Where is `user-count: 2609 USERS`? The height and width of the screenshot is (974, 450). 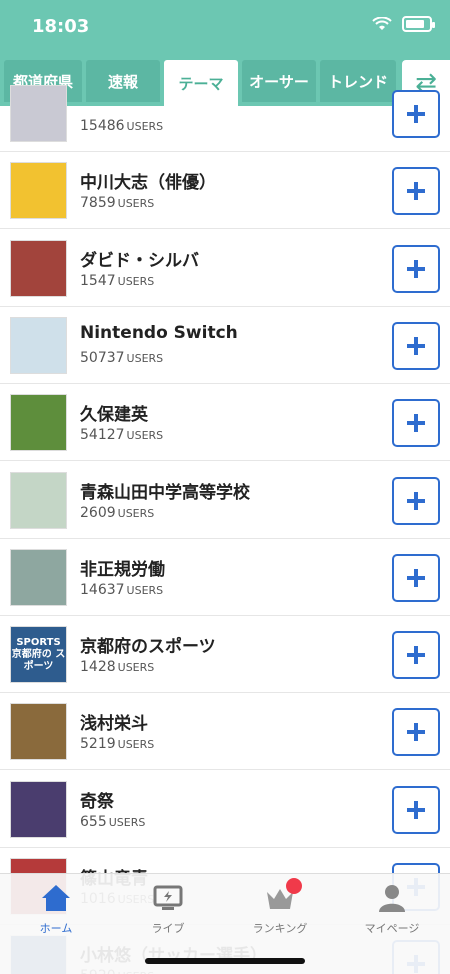
user-count: 2609 USERS is located at coordinates (117, 513).